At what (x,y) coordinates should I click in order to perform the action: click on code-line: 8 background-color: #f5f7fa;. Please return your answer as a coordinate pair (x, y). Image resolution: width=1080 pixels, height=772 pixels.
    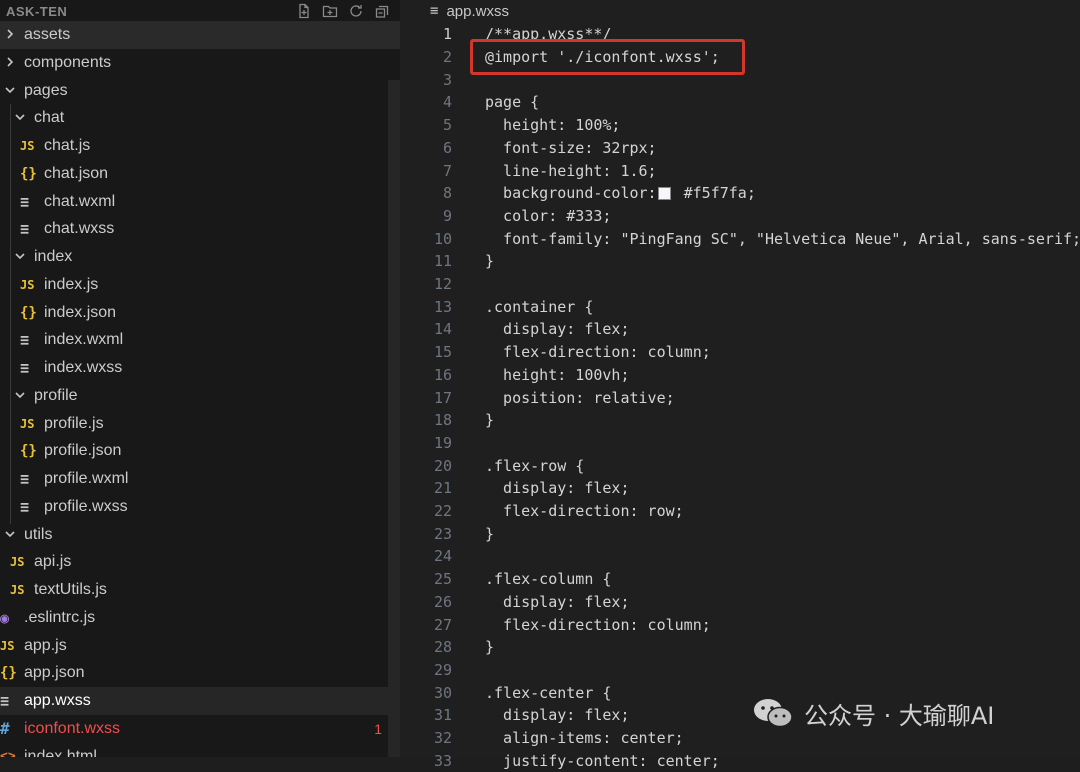
    Looking at the image, I should click on (740, 193).